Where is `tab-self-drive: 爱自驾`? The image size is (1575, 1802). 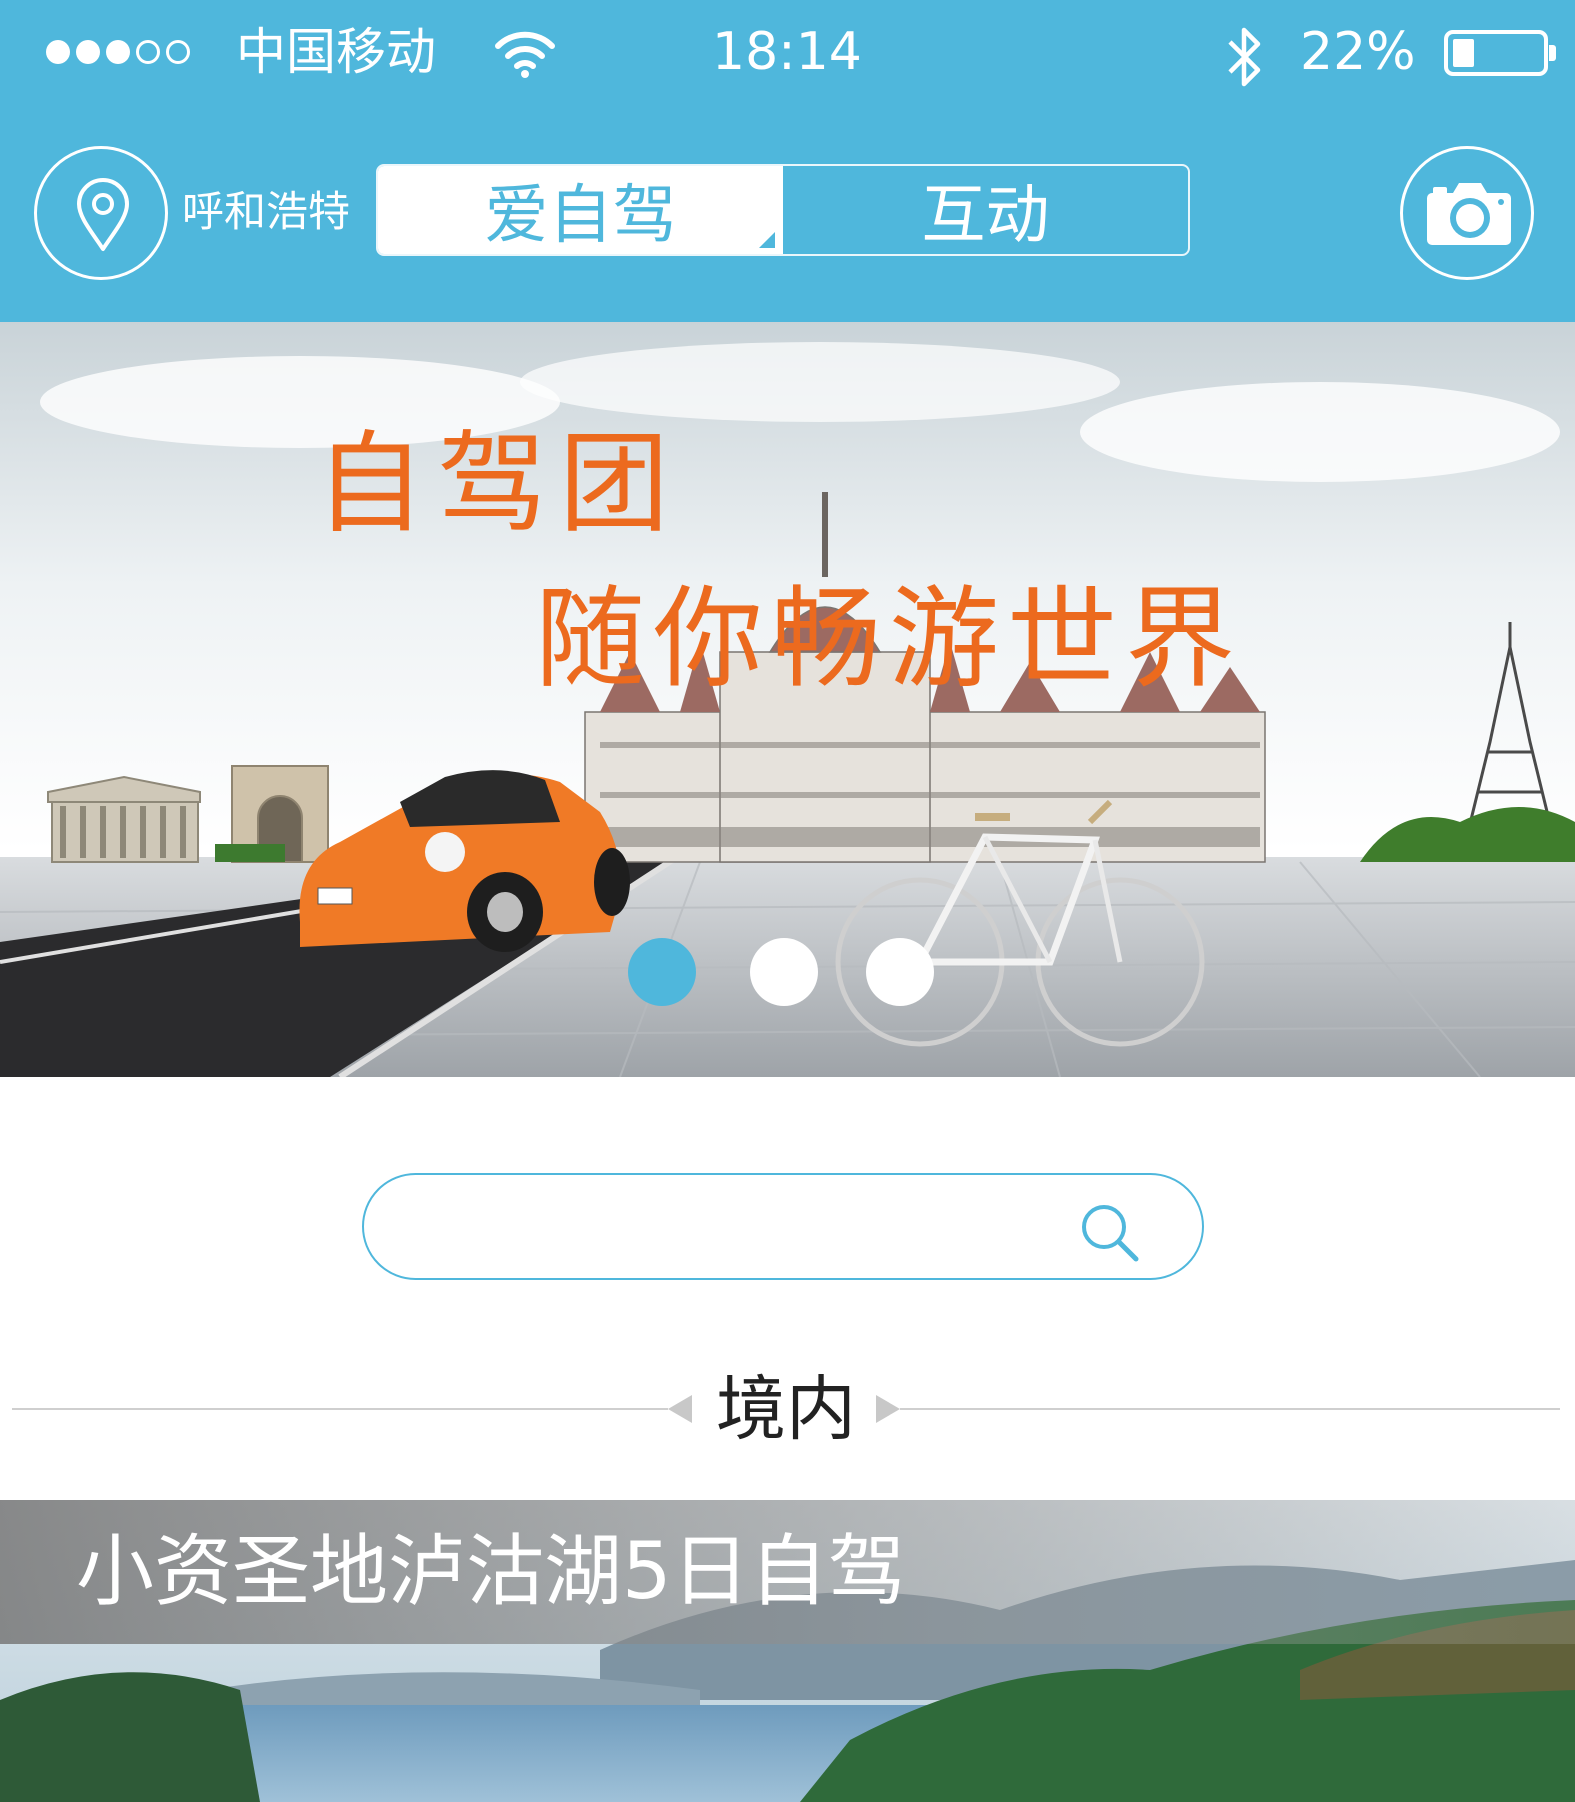
tab-self-drive: 爱自驾 is located at coordinates (580, 210).